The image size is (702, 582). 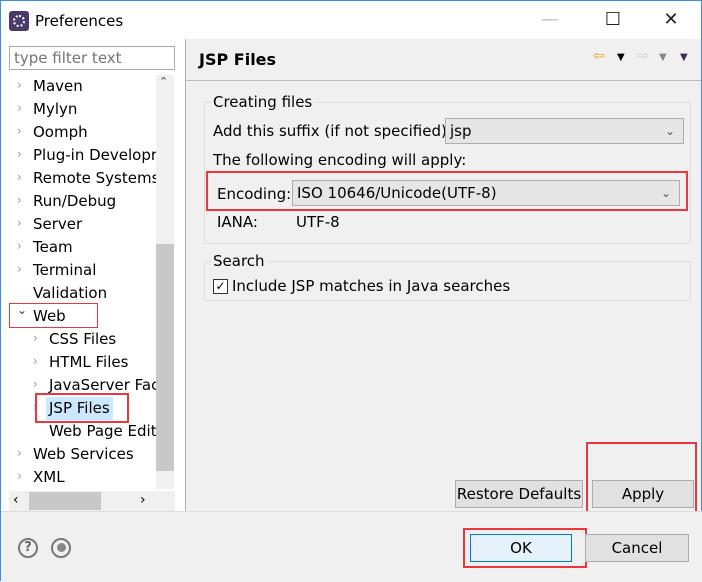 I want to click on tree-item-label: Plug-in Developr, so click(x=94, y=155).